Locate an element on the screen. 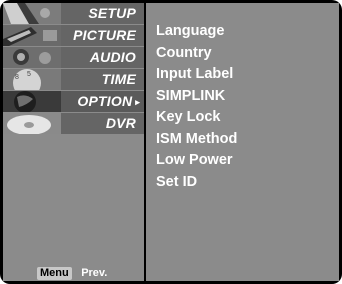 The width and height of the screenshot is (342, 284). setup-thumbnail-icon is located at coordinates (32, 13).